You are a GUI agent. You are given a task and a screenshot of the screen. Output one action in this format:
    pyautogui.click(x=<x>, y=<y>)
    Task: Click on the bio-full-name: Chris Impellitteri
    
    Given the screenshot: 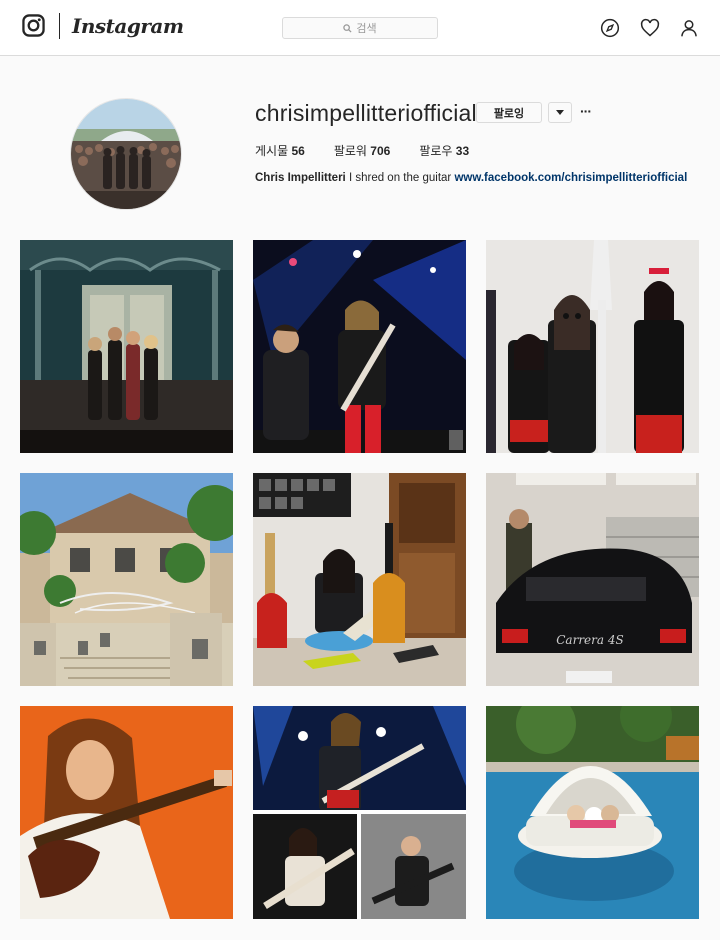 What is the action you would take?
    pyautogui.click(x=300, y=178)
    